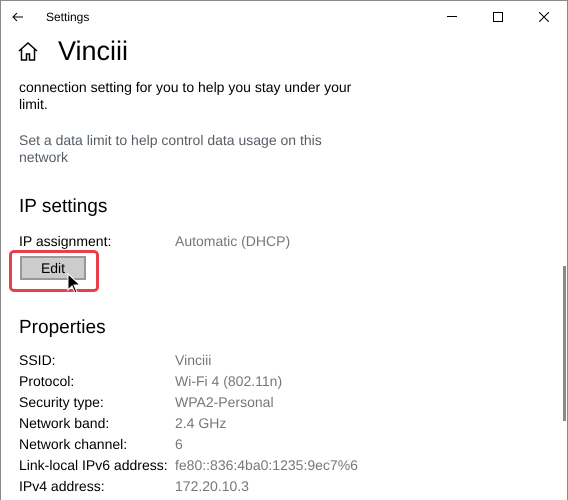 The height and width of the screenshot is (500, 568). I want to click on section-heading: IP settings, so click(63, 207).